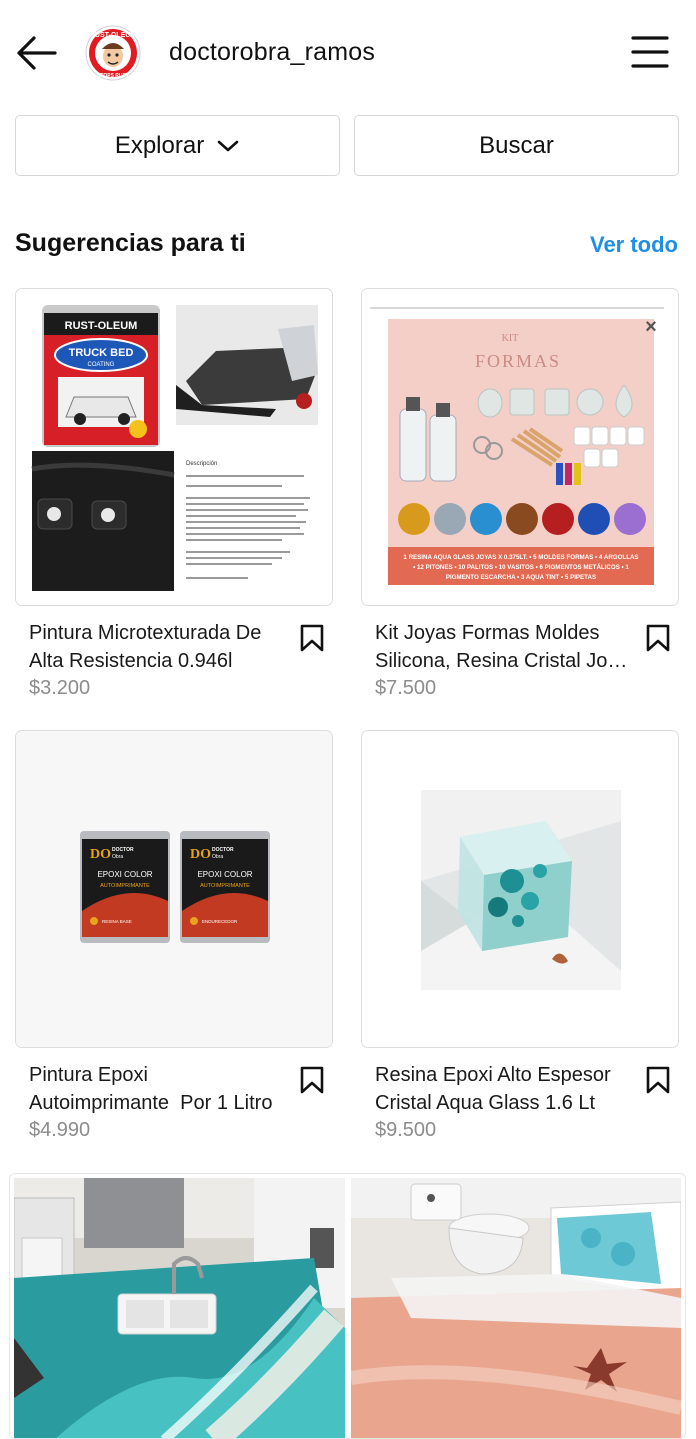  I want to click on product-title: Pintura Epoxi Autoimprimante Por 1 Litro, so click(161, 1089).